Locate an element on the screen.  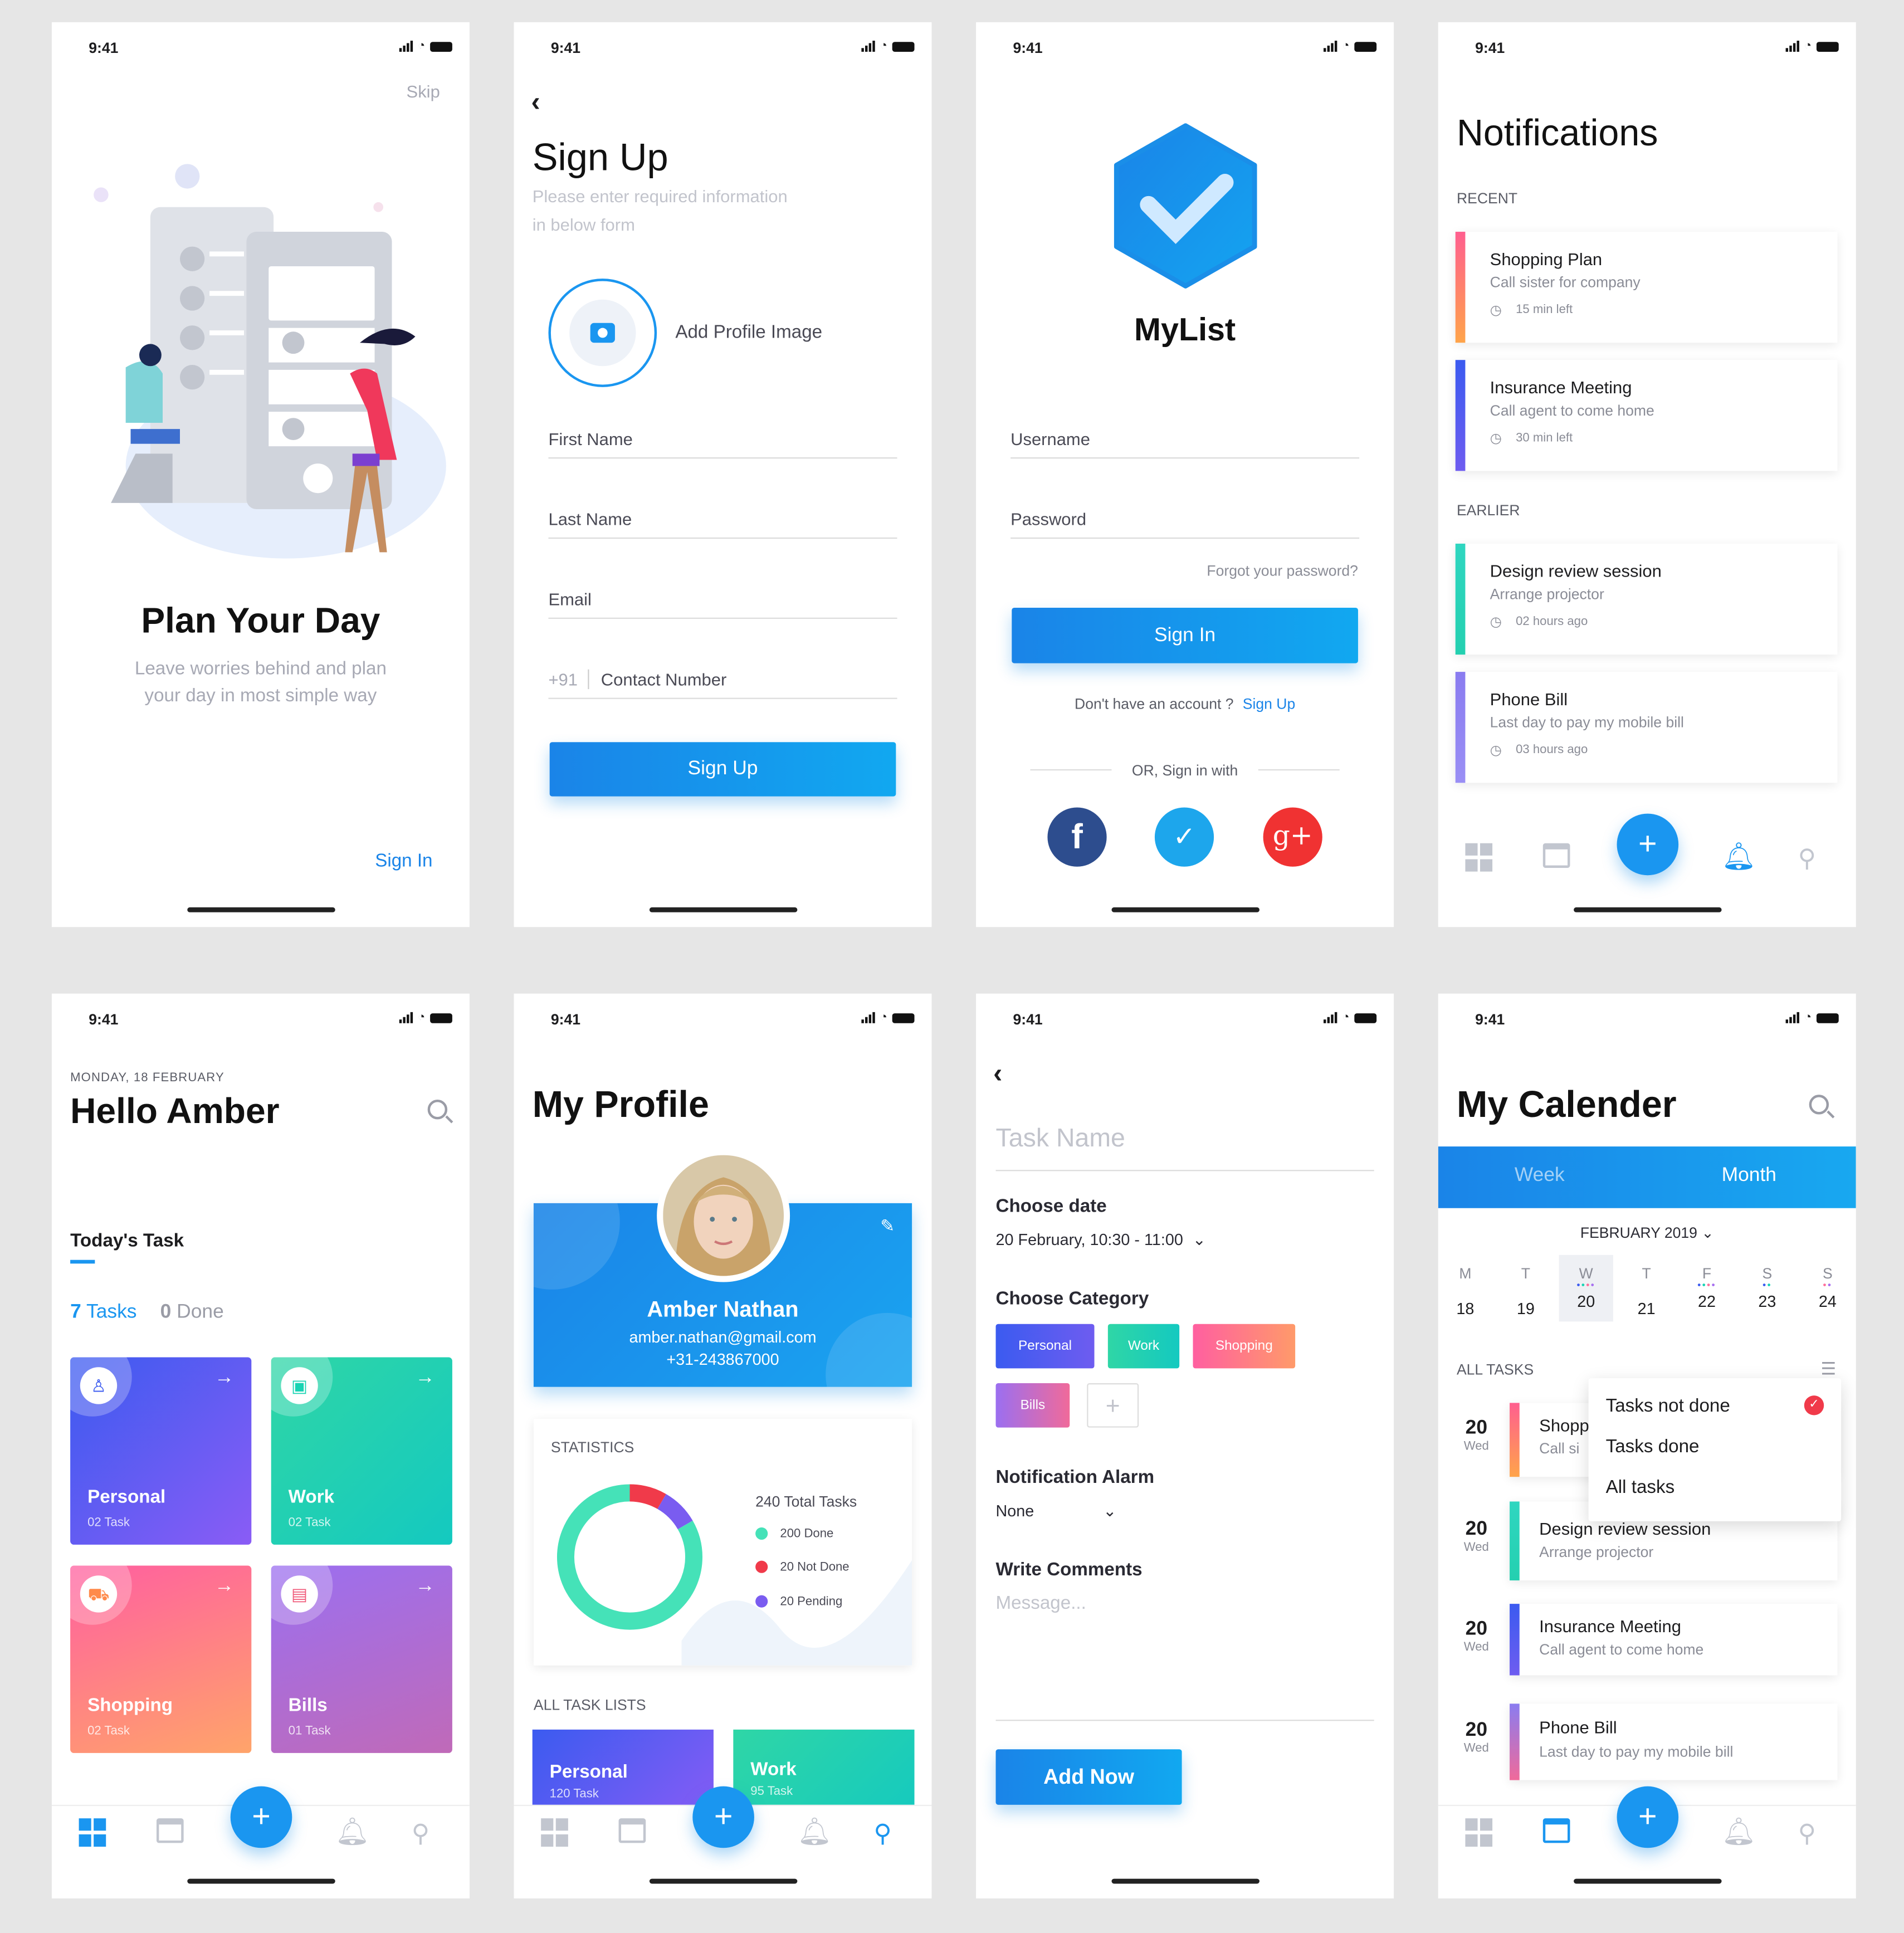
home-indicator is located at coordinates (261, 909).